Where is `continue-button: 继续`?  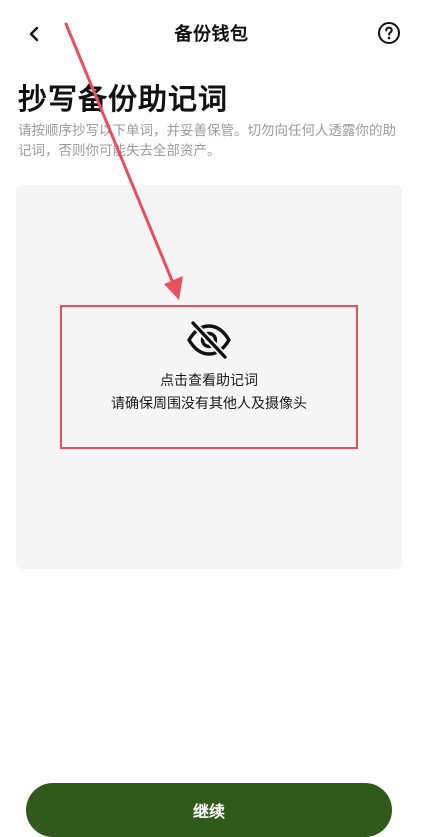 continue-button: 继续 is located at coordinates (209, 810).